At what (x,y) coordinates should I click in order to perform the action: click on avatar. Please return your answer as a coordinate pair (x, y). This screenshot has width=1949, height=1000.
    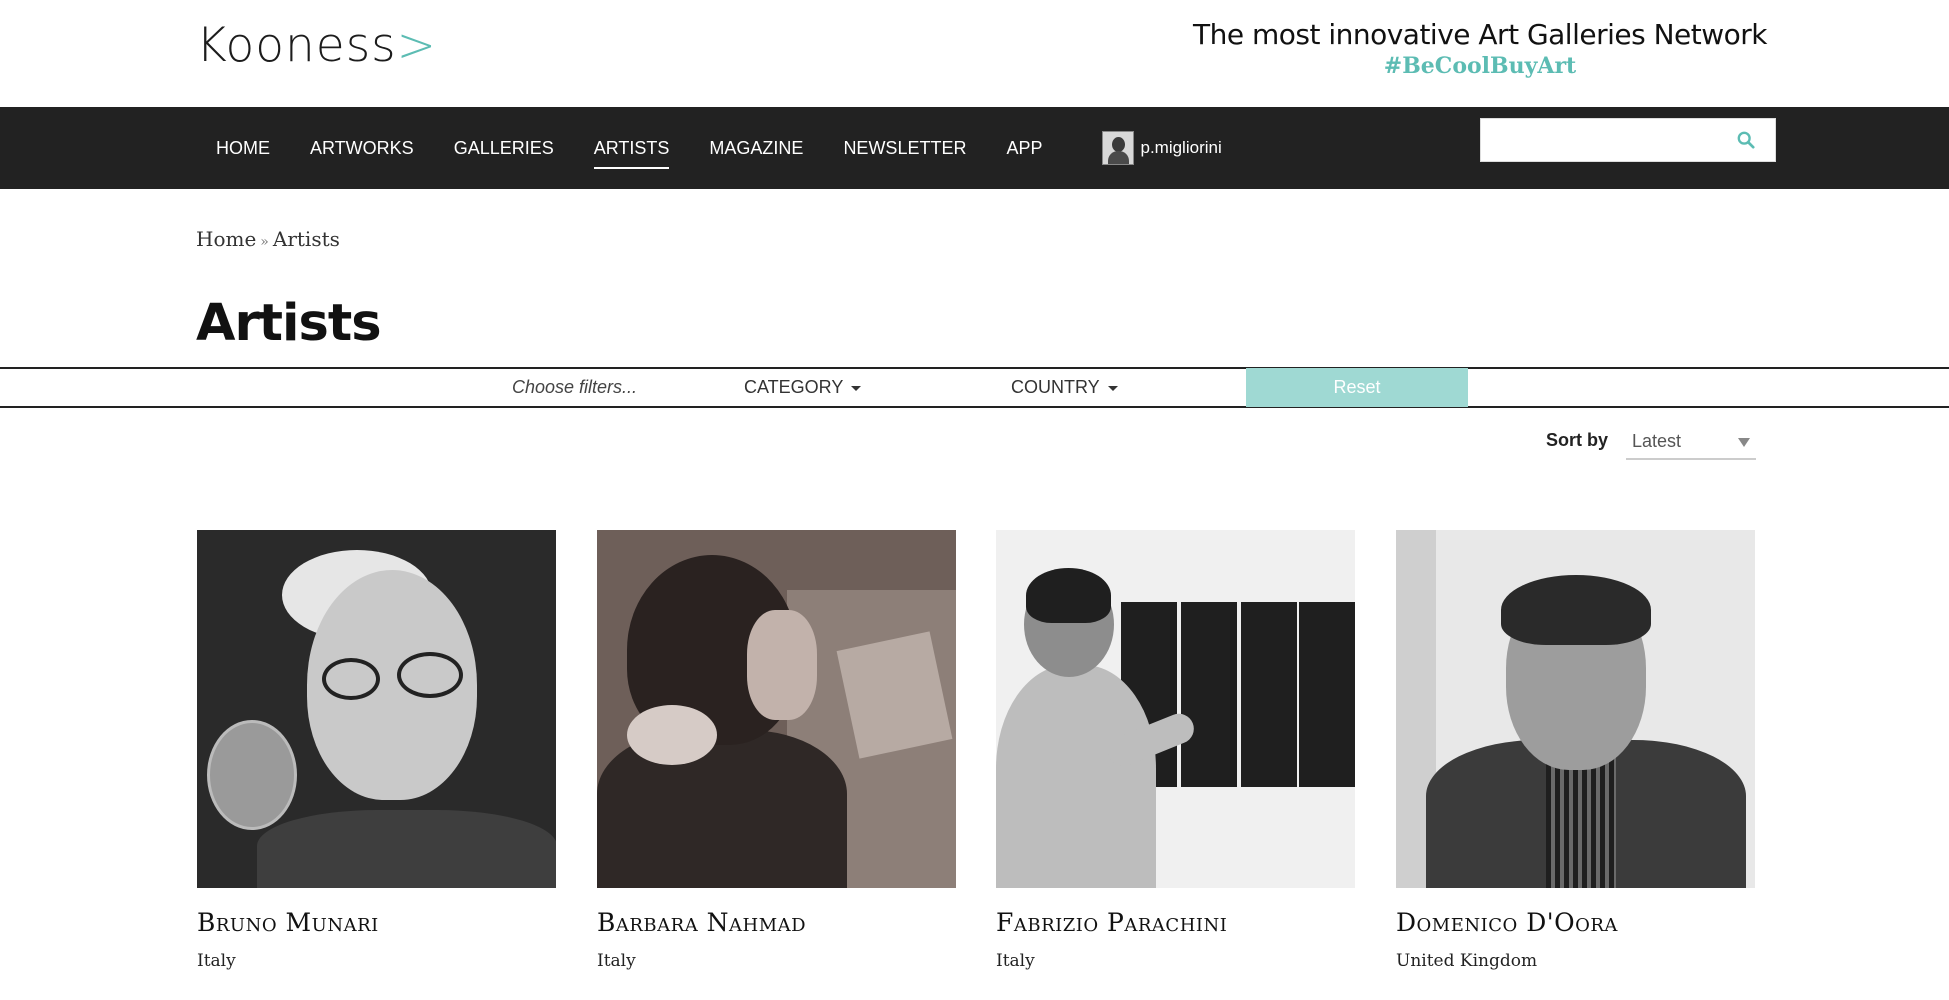
    Looking at the image, I should click on (1118, 148).